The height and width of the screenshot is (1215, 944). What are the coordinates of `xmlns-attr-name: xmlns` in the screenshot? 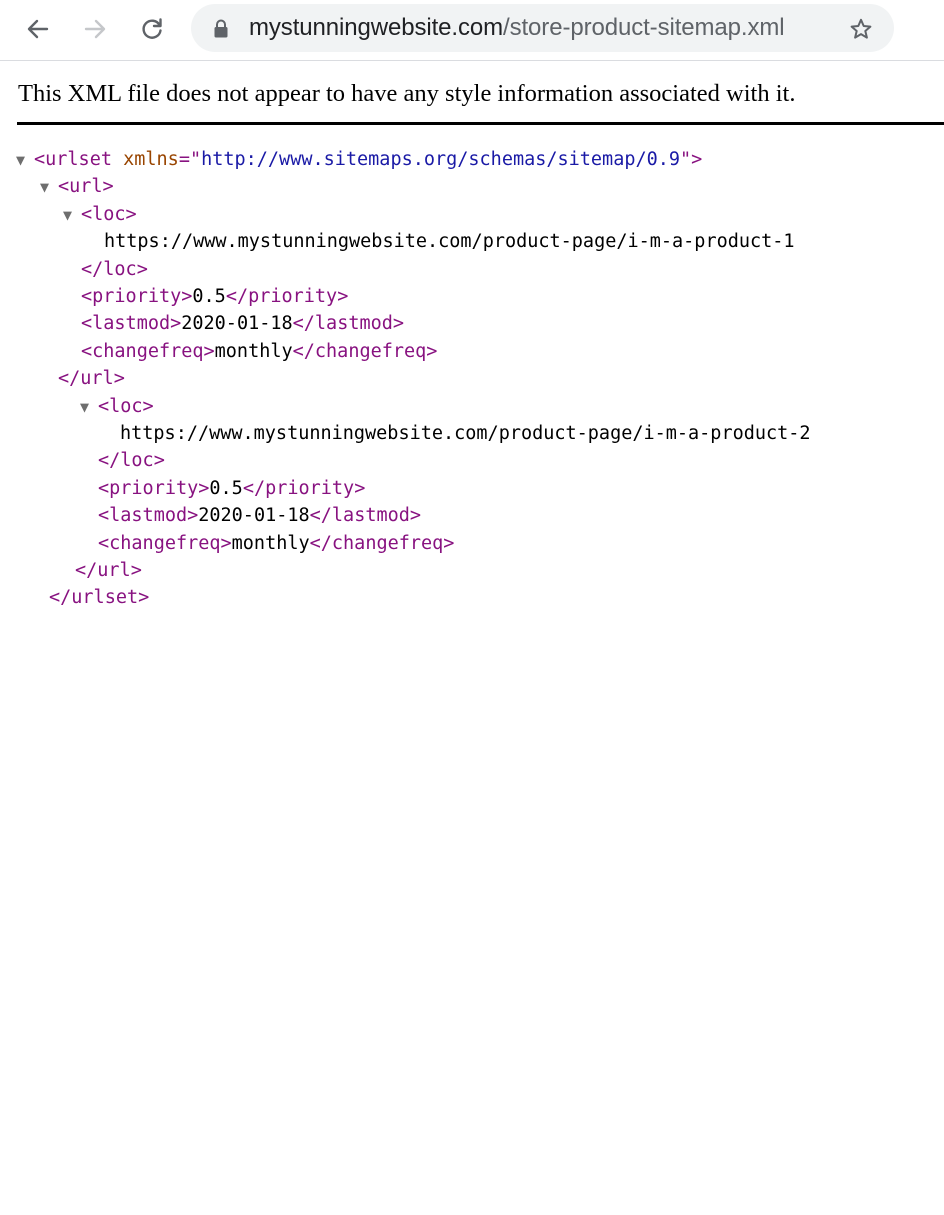 It's located at (151, 159).